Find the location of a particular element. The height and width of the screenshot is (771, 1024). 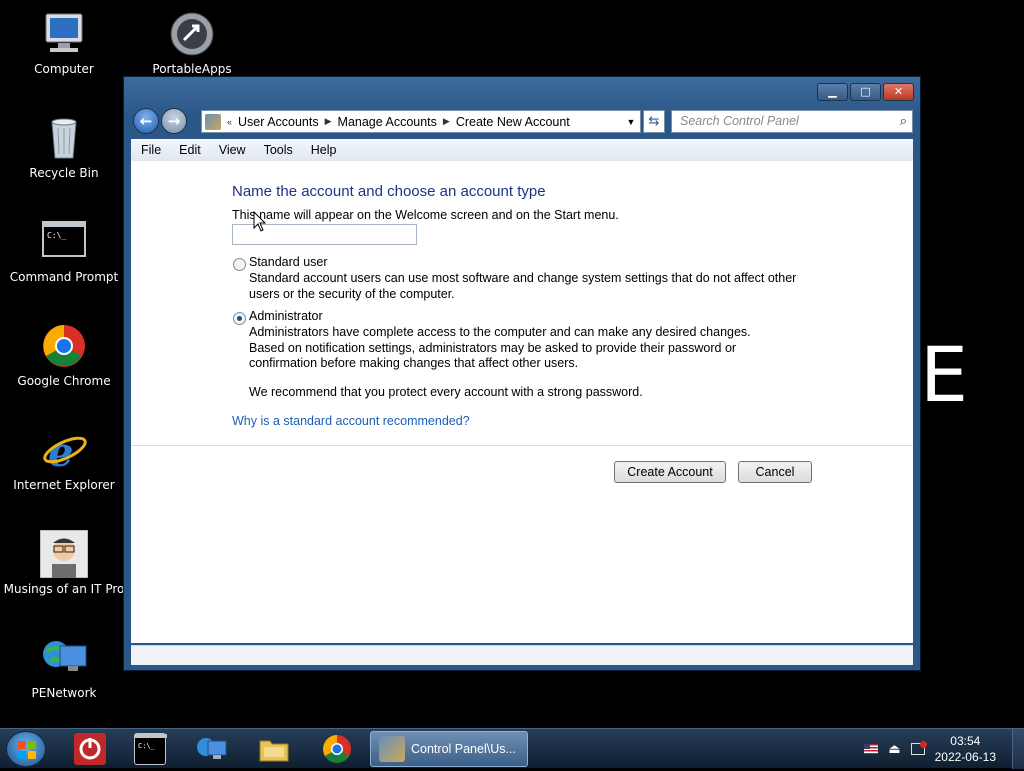

menu-view: View is located at coordinates (231, 150).